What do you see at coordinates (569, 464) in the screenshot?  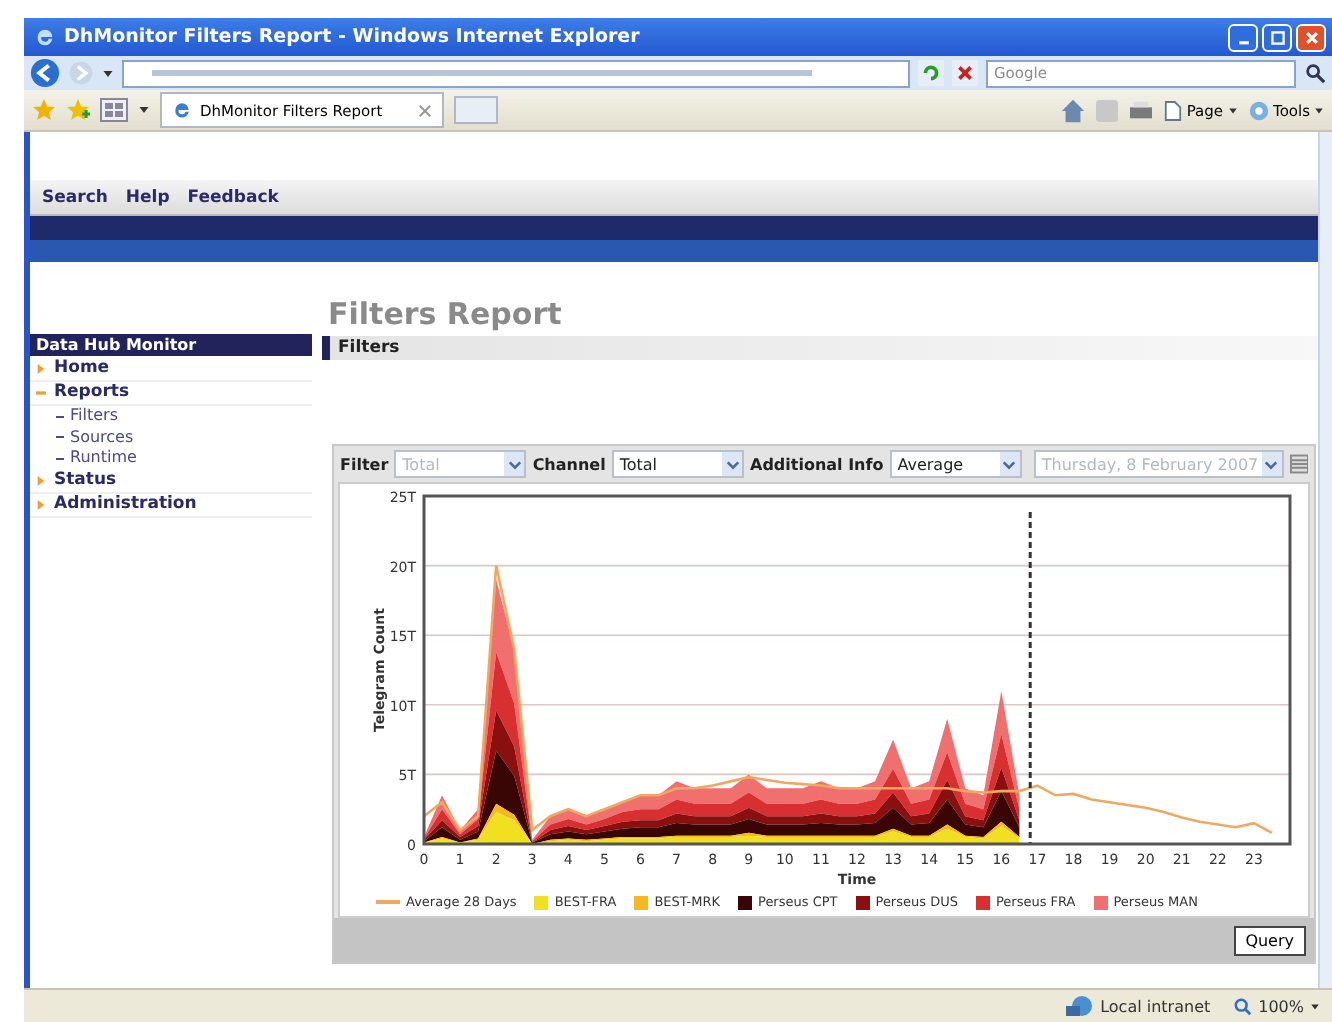 I see `filter-label: Channel` at bounding box center [569, 464].